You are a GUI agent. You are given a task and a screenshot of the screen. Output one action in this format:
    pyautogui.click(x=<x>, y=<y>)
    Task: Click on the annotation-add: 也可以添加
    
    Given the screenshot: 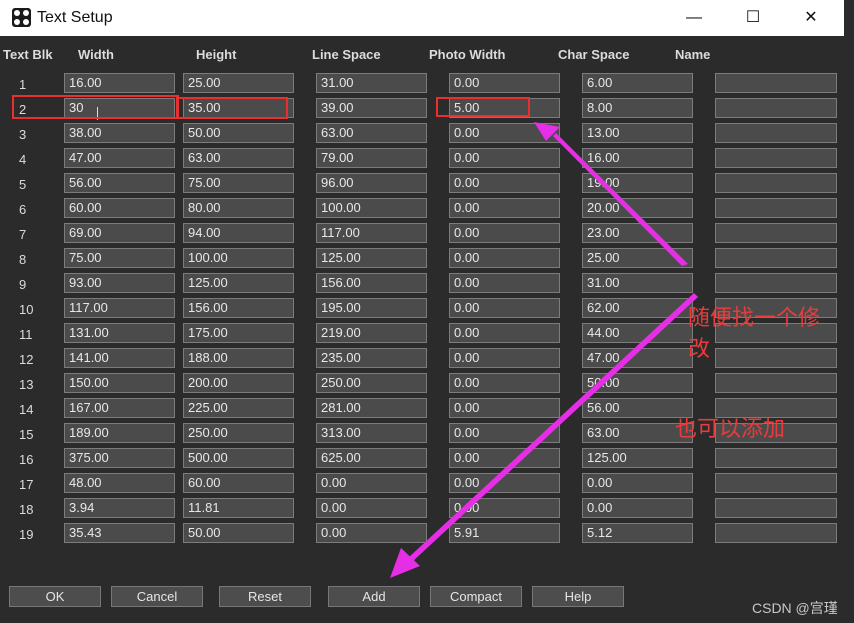 What is the action you would take?
    pyautogui.click(x=730, y=428)
    